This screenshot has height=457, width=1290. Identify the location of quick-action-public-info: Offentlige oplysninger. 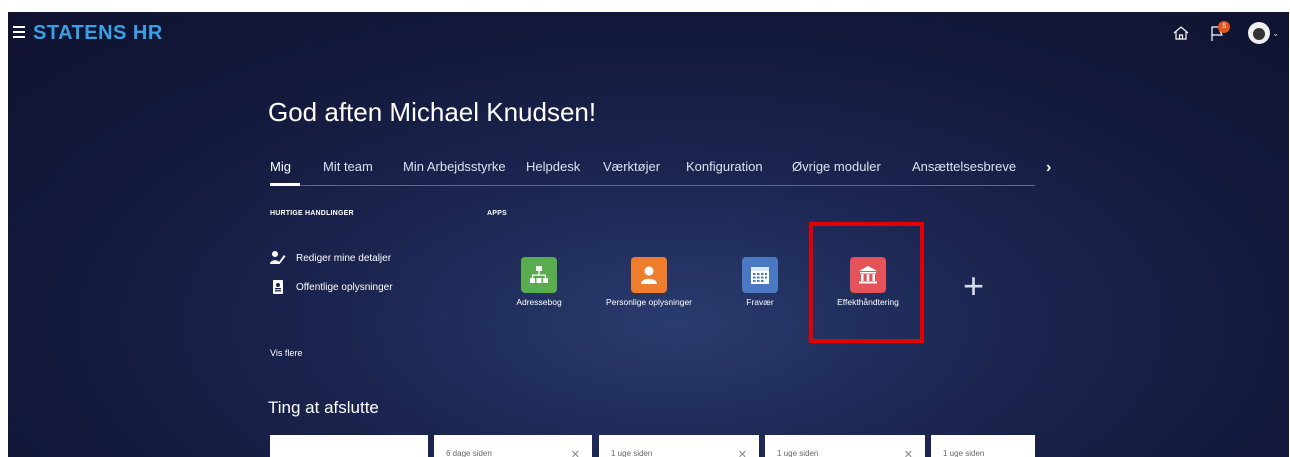
(331, 287).